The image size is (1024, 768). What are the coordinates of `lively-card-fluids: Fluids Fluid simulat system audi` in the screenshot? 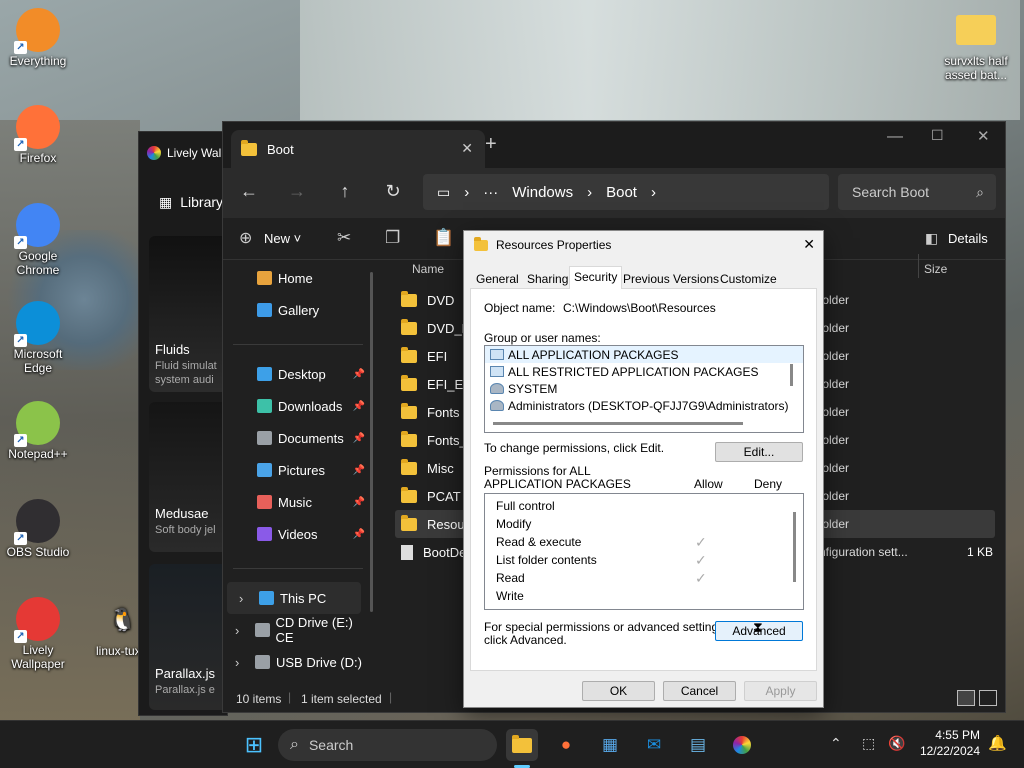 It's located at (189, 314).